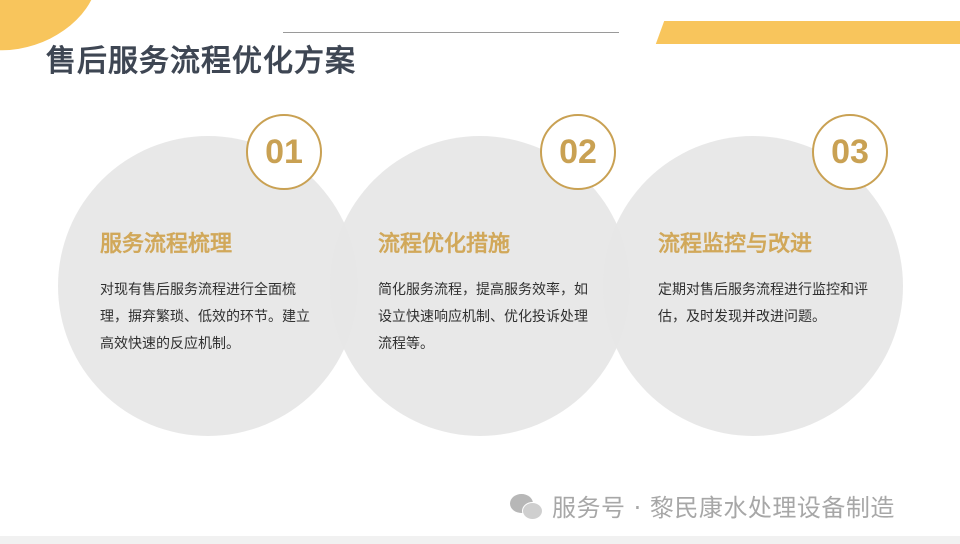  What do you see at coordinates (480, 540) in the screenshot?
I see `footer-strip` at bounding box center [480, 540].